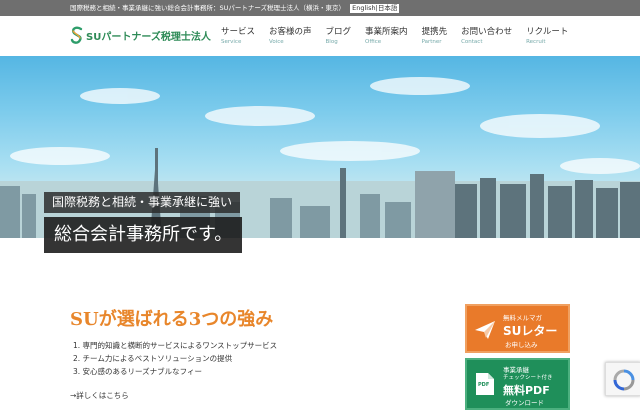 This screenshot has height=410, width=640. I want to click on pdf-small-label-2: チェックシート付き, so click(528, 378).